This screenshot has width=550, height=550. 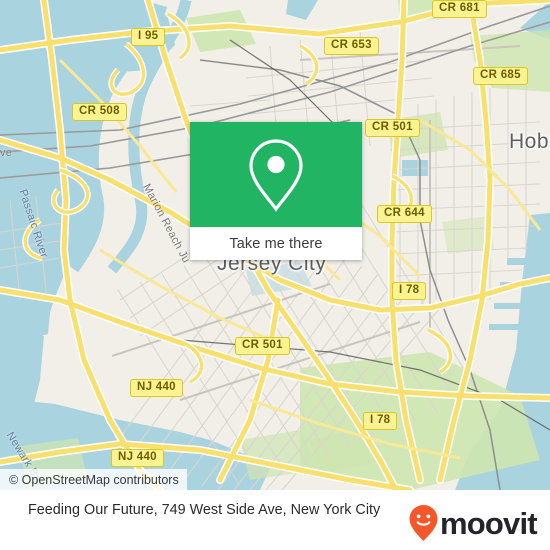 What do you see at coordinates (6, 153) in the screenshot?
I see `street-label: ve` at bounding box center [6, 153].